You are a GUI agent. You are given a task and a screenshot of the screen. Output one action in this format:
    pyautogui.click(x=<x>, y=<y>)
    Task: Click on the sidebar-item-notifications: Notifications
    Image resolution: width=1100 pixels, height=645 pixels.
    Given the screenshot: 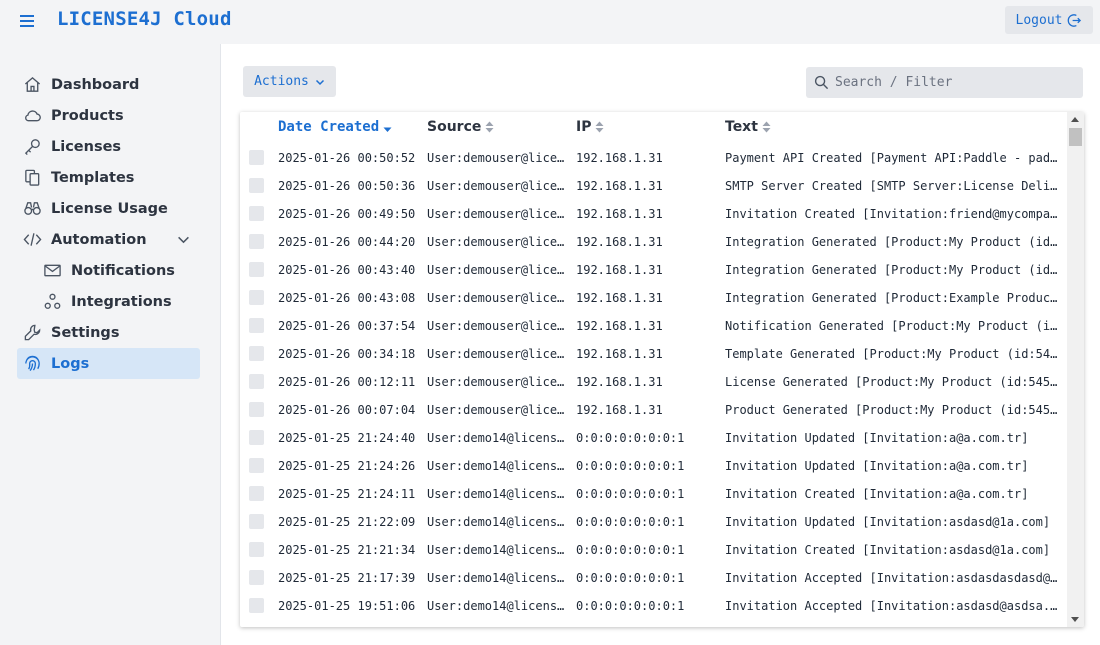 What is the action you would take?
    pyautogui.click(x=118, y=270)
    